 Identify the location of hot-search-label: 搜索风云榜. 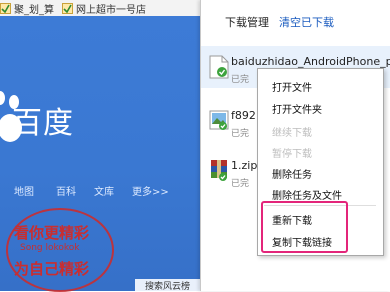
(168, 287).